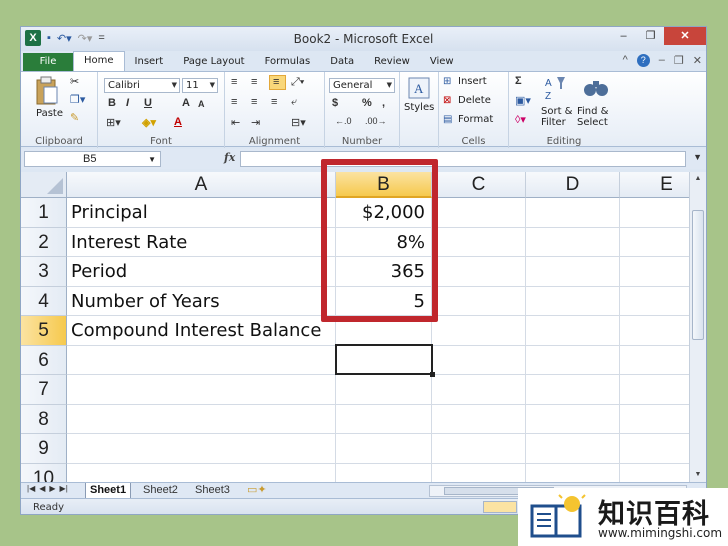 This screenshot has height=546, width=728. What do you see at coordinates (697, 60) in the screenshot?
I see `doc-close-button: ✕` at bounding box center [697, 60].